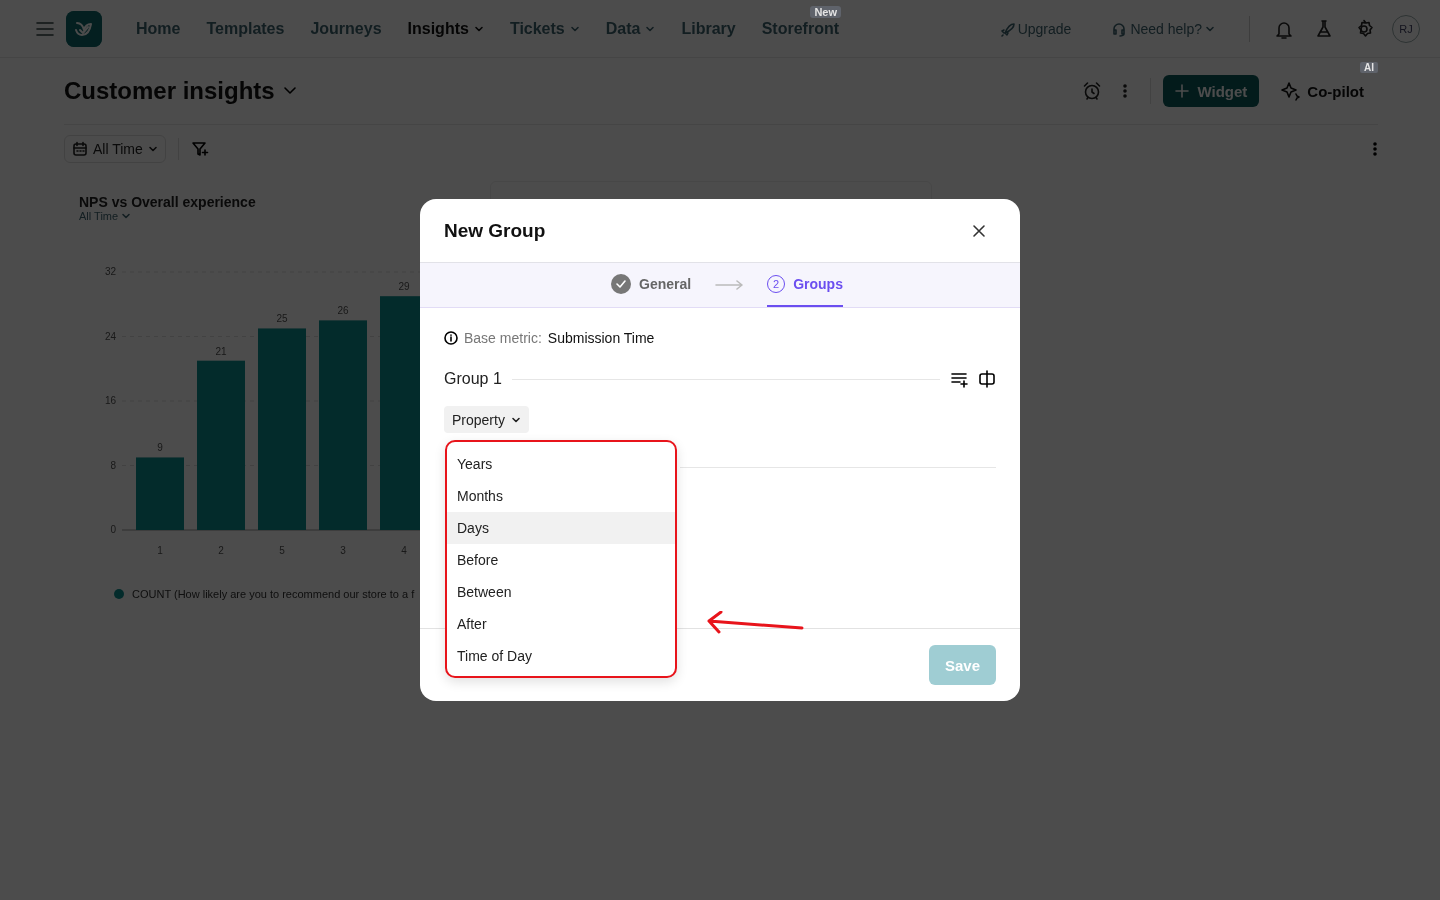 The image size is (1440, 900). I want to click on dialog-title: New Group, so click(495, 230).